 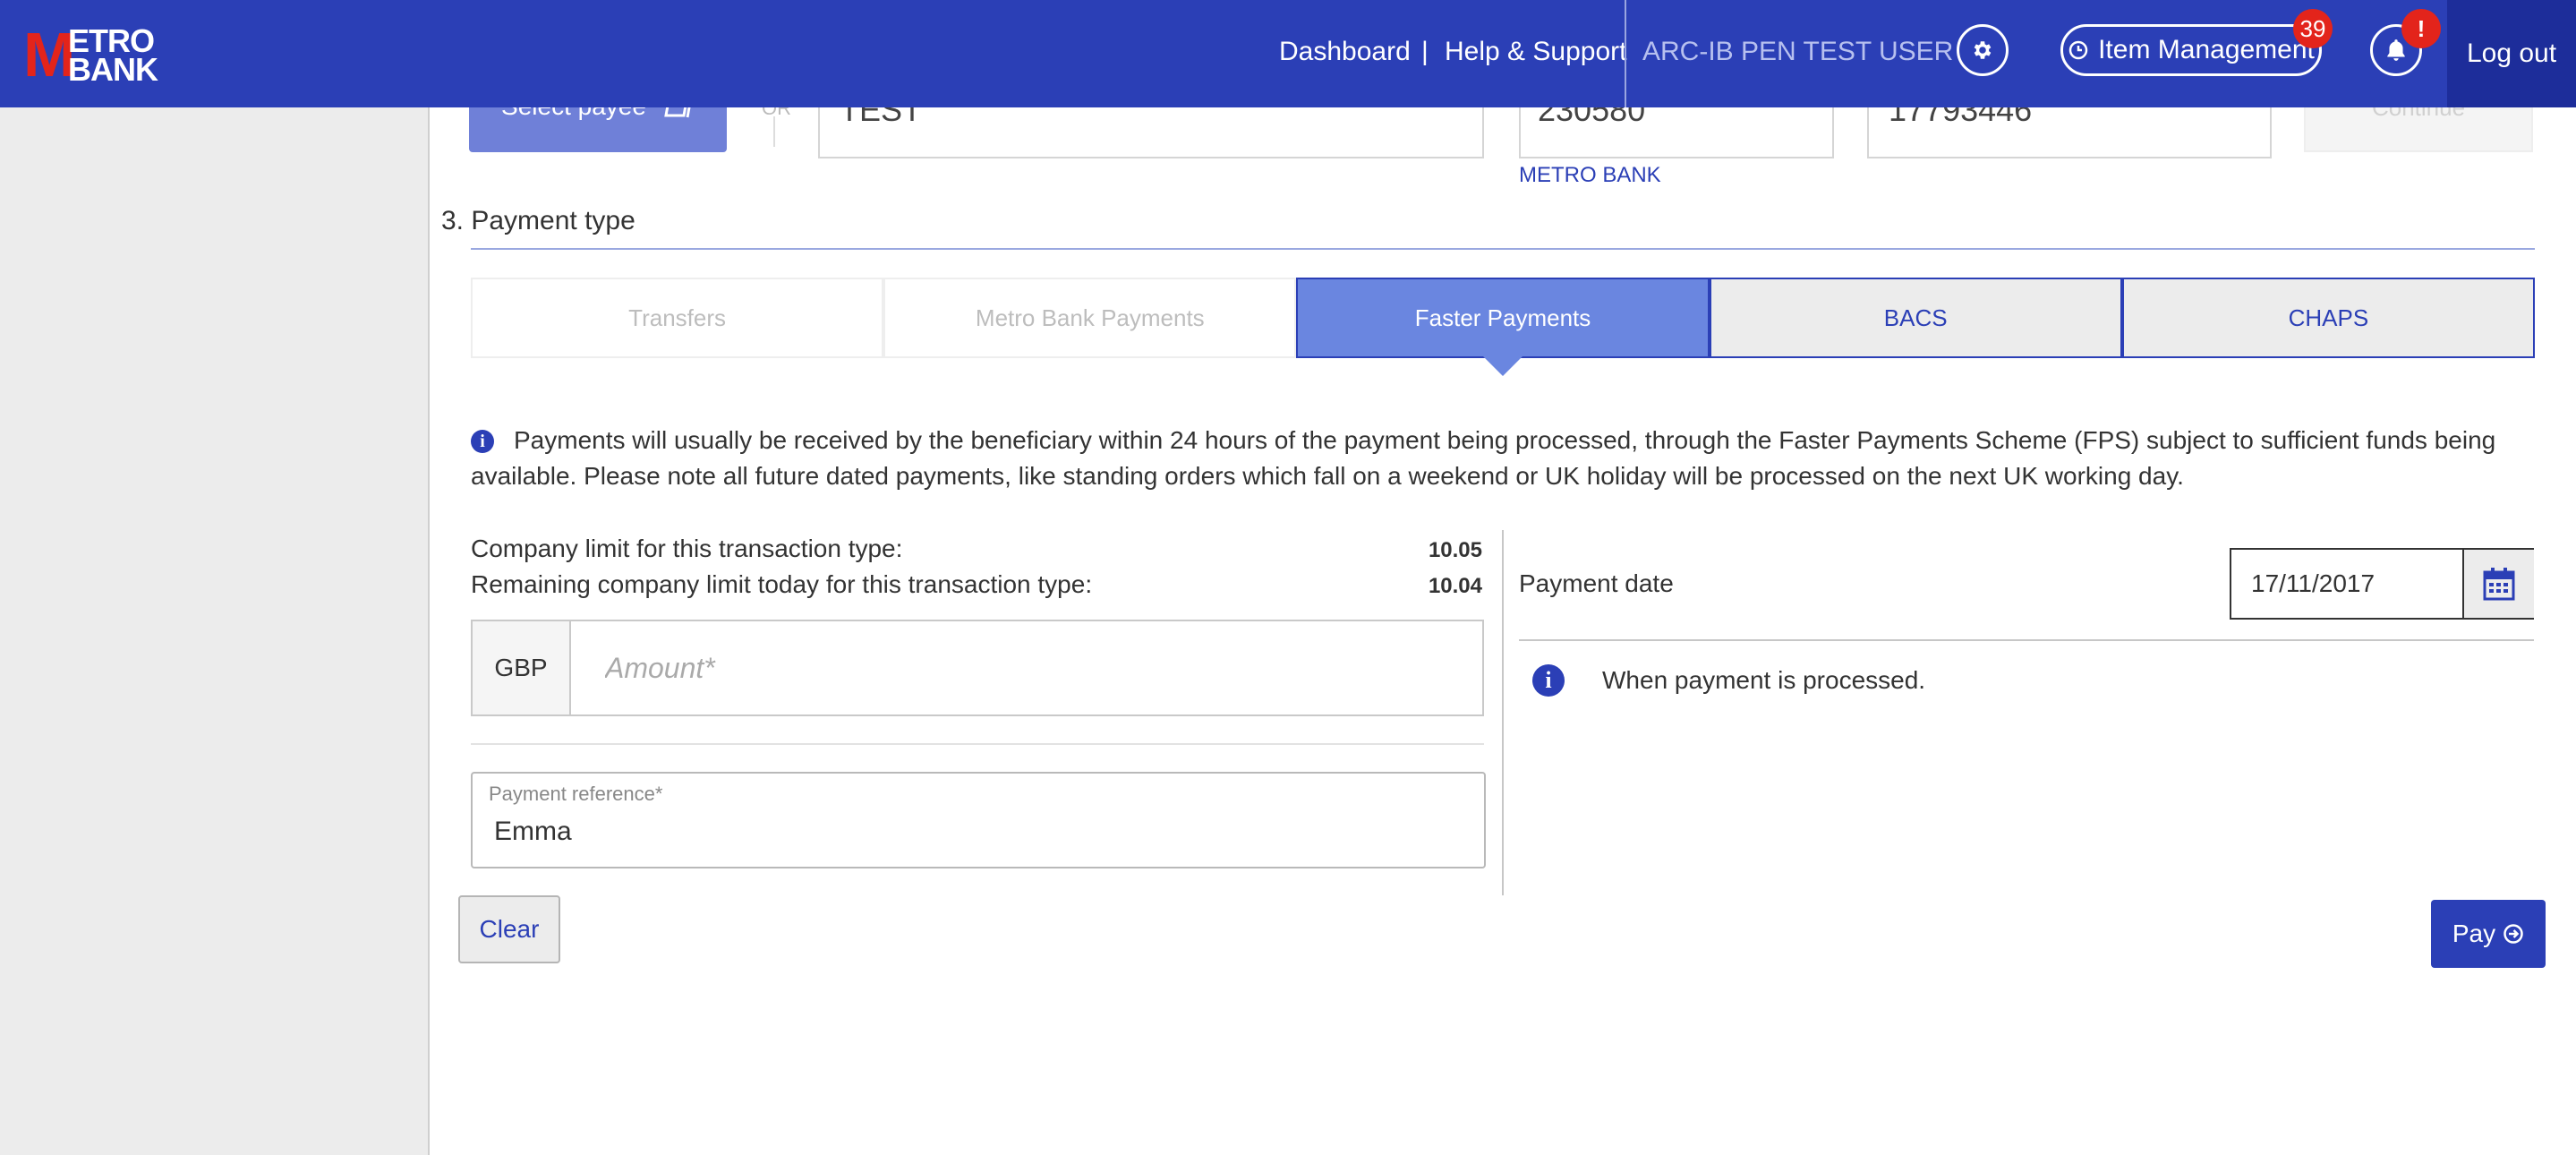 What do you see at coordinates (113, 69) in the screenshot?
I see `logo-bottom-text: BANK` at bounding box center [113, 69].